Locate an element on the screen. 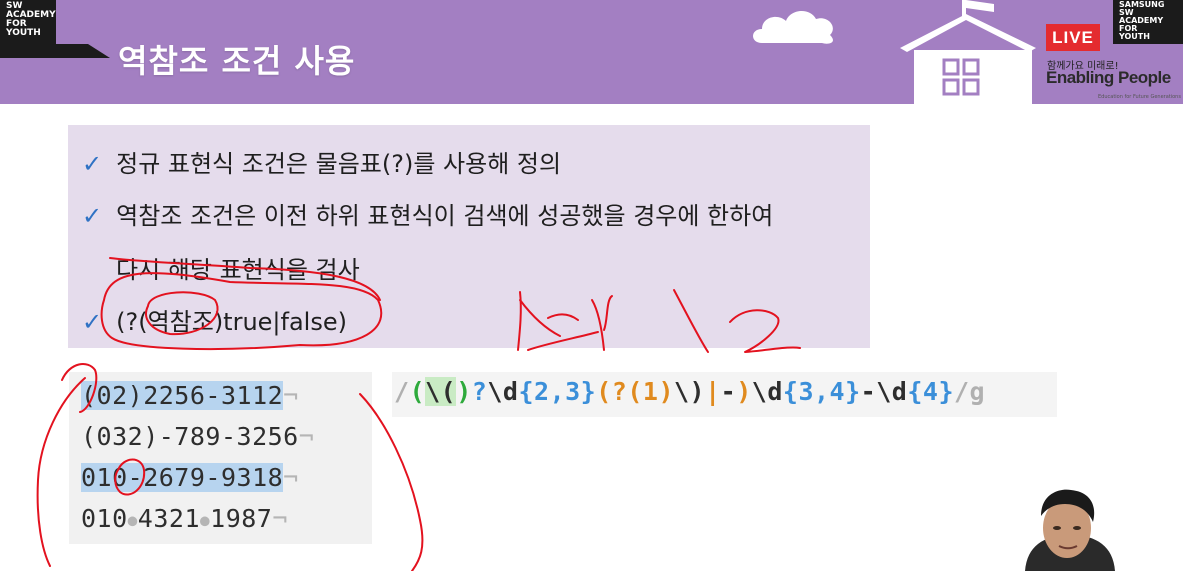  regex-expression: /(\()?\d{2,3}(?(1)\)|-)\d{3,4}-\d{4}/g is located at coordinates (689, 391).